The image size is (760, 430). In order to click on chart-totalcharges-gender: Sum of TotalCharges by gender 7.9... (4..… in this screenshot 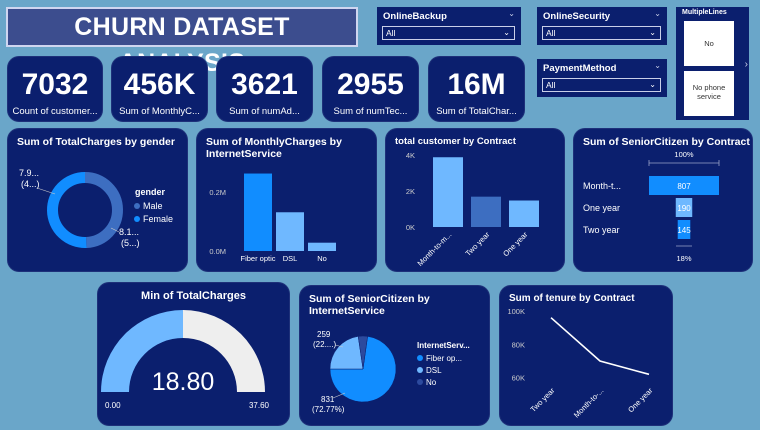, I will do `click(97, 200)`.